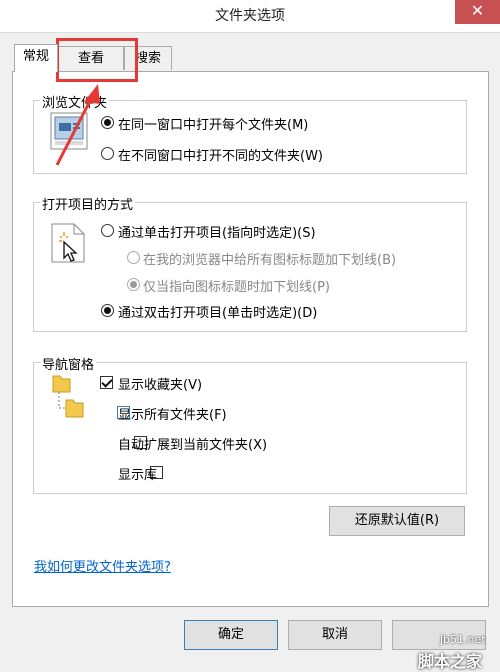 The width and height of the screenshot is (500, 672). Describe the element at coordinates (77, 125) in the screenshot. I see `annotation-arrow` at that location.